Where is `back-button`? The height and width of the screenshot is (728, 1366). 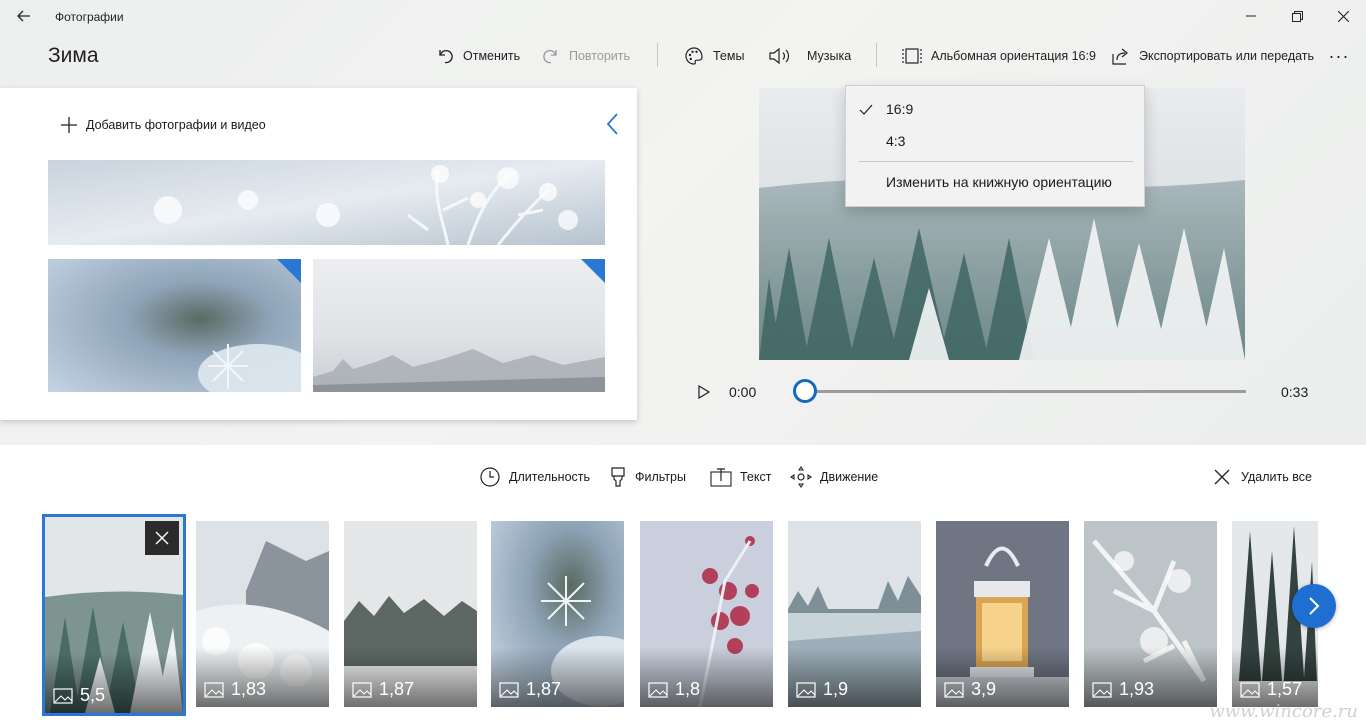
back-button is located at coordinates (24, 16).